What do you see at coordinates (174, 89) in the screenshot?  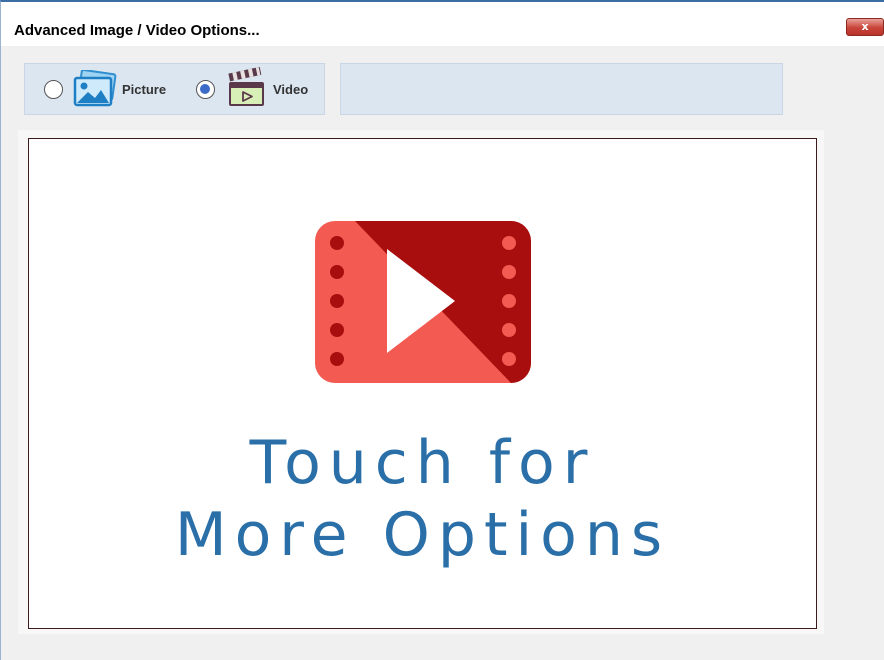 I see `media-type-selector: Picture Video` at bounding box center [174, 89].